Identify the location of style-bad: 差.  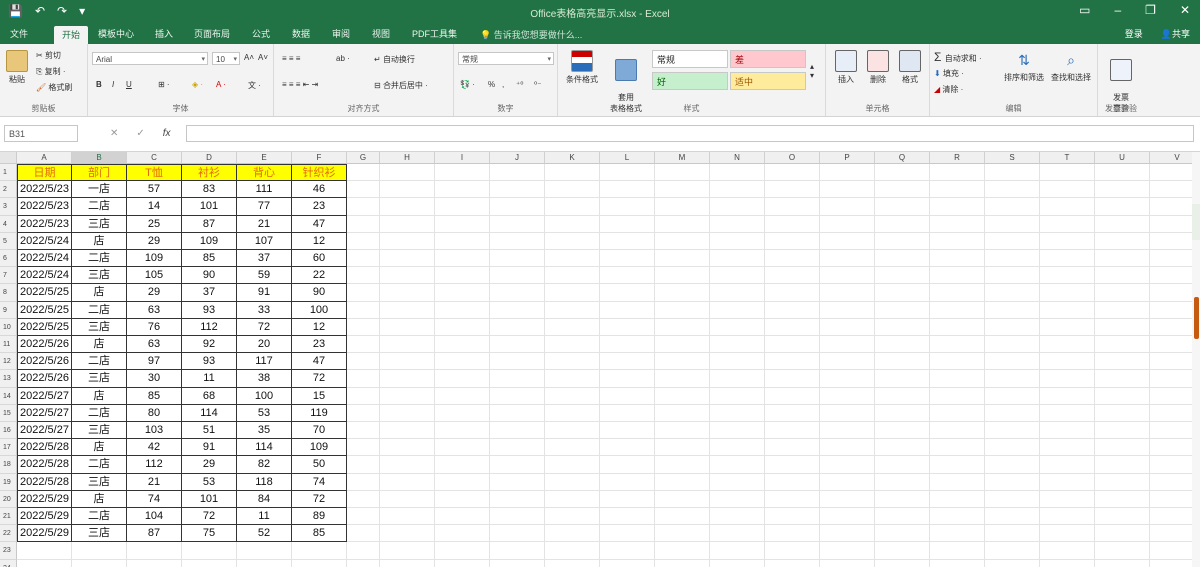
(768, 59).